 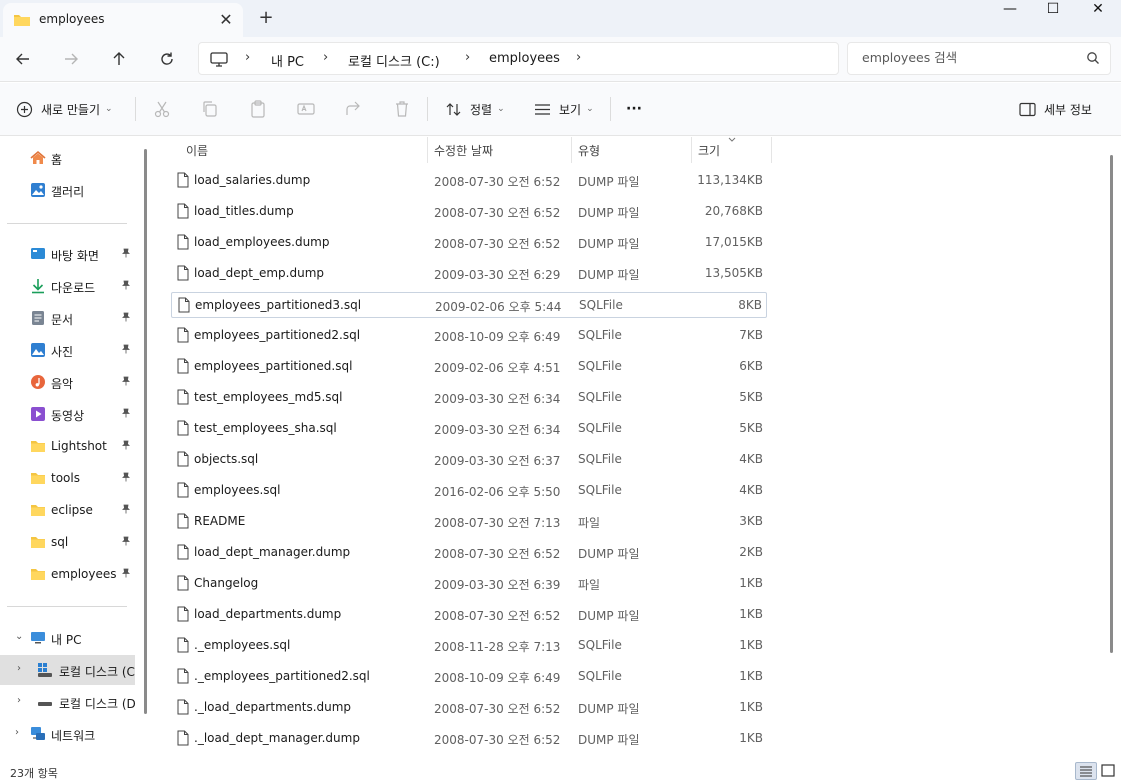 What do you see at coordinates (244, 211) in the screenshot?
I see `file-name: load_titles.dump` at bounding box center [244, 211].